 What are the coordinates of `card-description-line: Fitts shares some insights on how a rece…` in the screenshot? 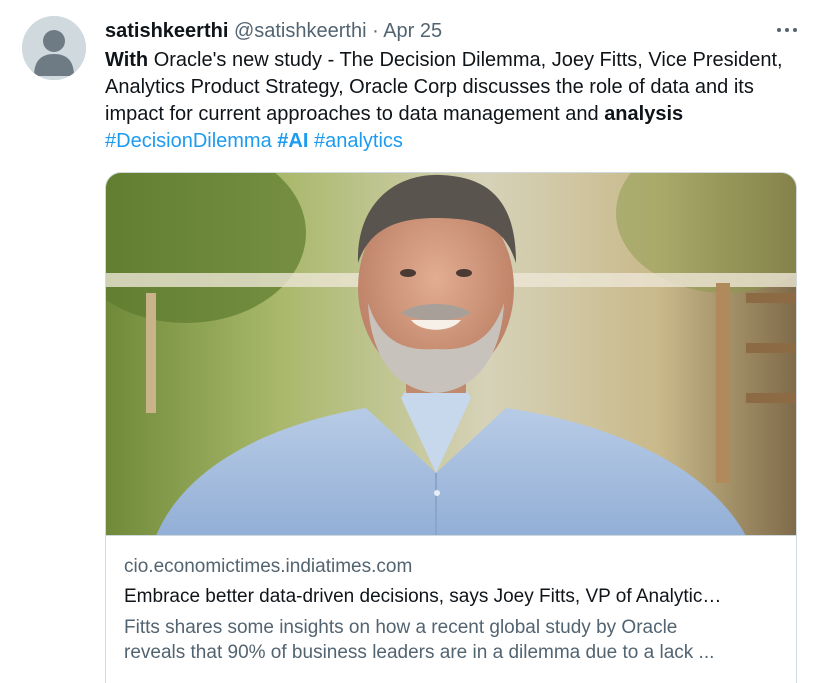 It's located at (401, 627).